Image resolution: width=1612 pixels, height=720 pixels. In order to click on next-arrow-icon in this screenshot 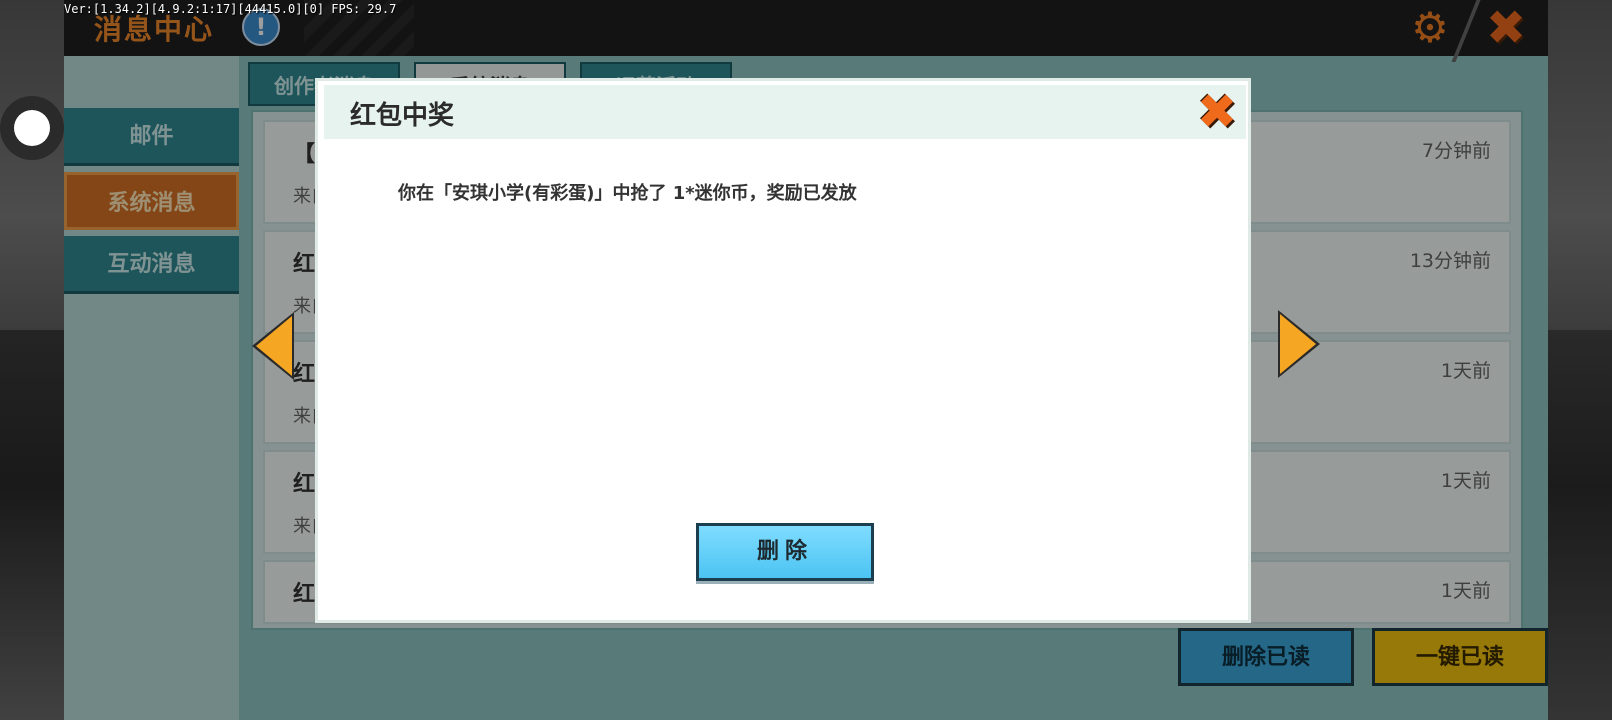, I will do `click(1298, 344)`.